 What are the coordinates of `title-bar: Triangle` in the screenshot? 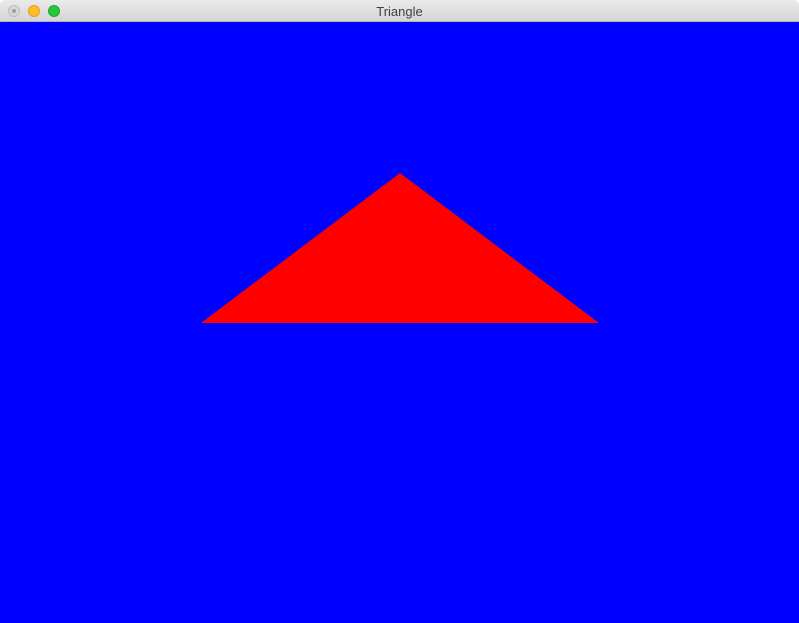 It's located at (399, 11).